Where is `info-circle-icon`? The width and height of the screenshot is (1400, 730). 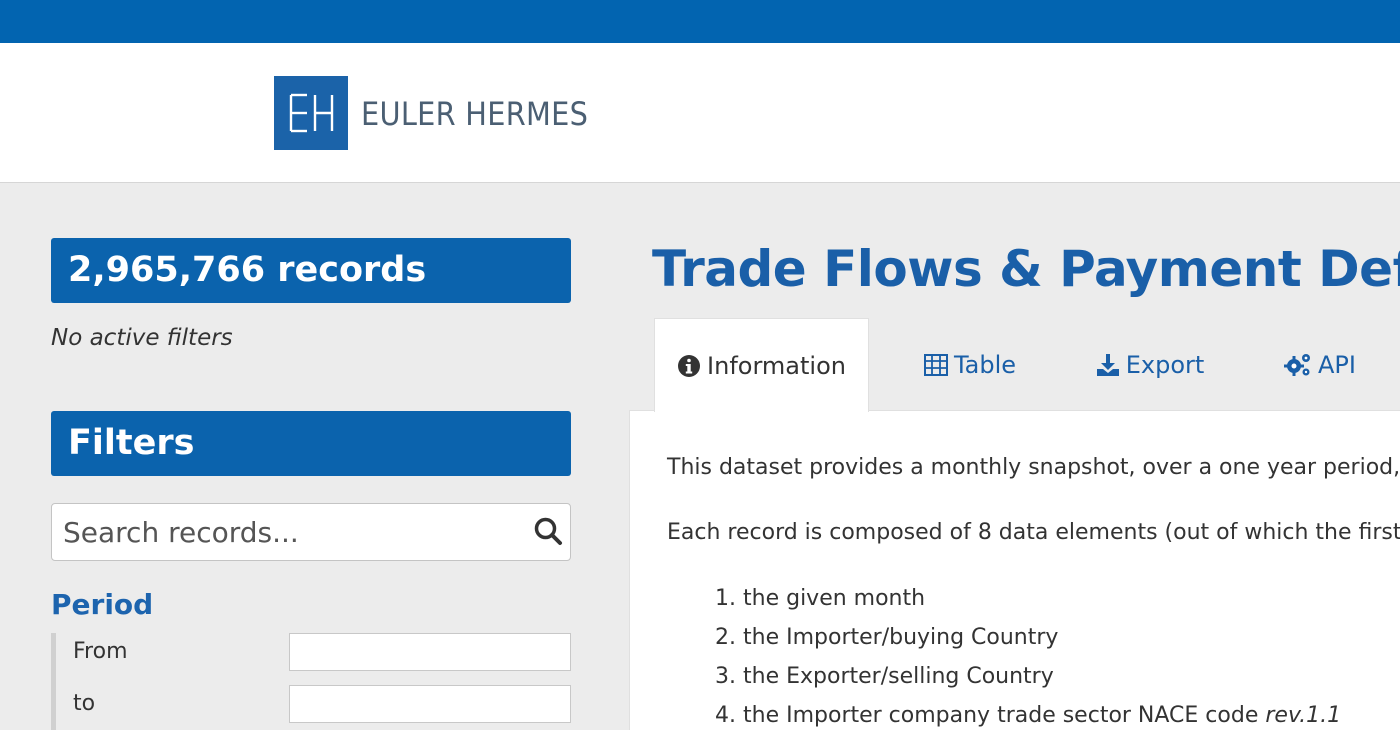 info-circle-icon is located at coordinates (689, 365).